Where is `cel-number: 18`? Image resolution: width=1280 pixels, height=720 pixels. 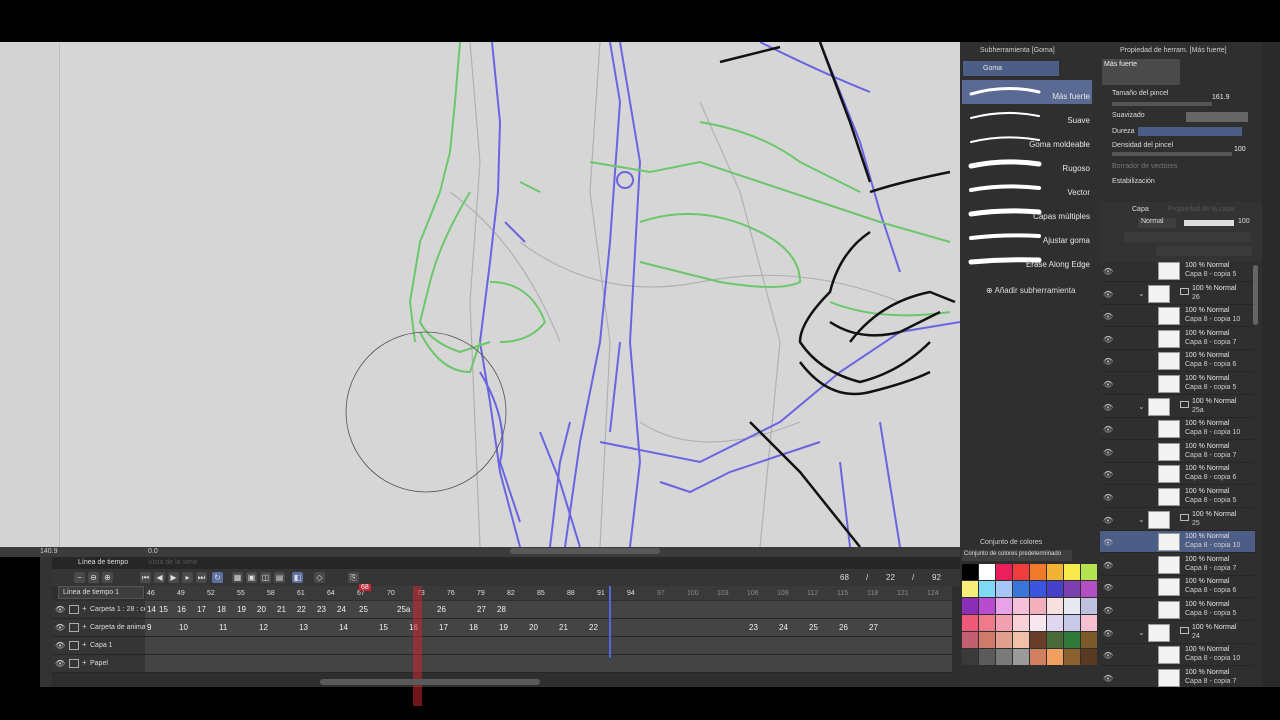 cel-number: 18 is located at coordinates (473, 627).